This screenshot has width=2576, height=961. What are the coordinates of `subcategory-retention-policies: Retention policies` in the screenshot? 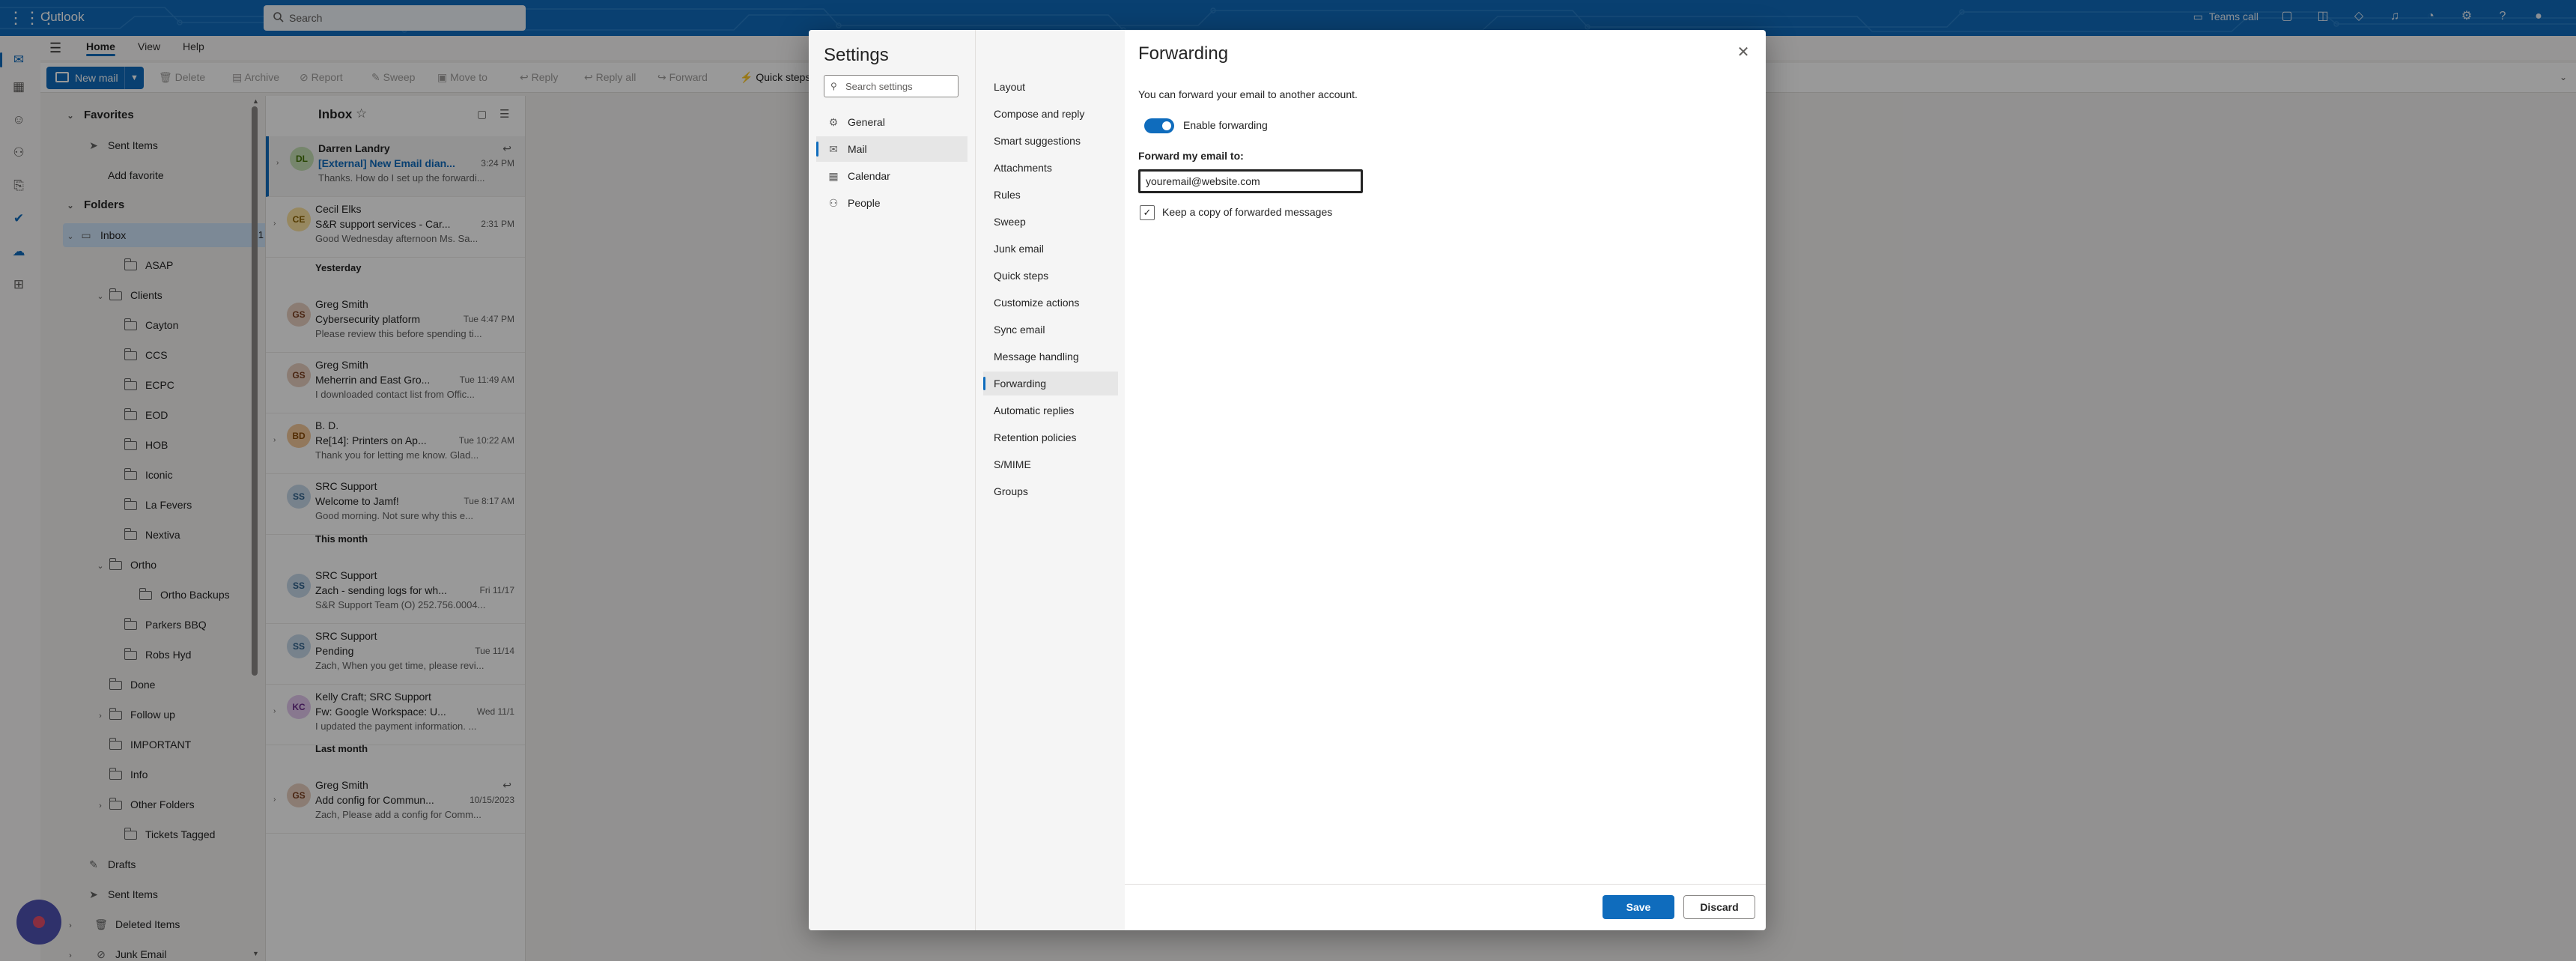 It's located at (1050, 437).